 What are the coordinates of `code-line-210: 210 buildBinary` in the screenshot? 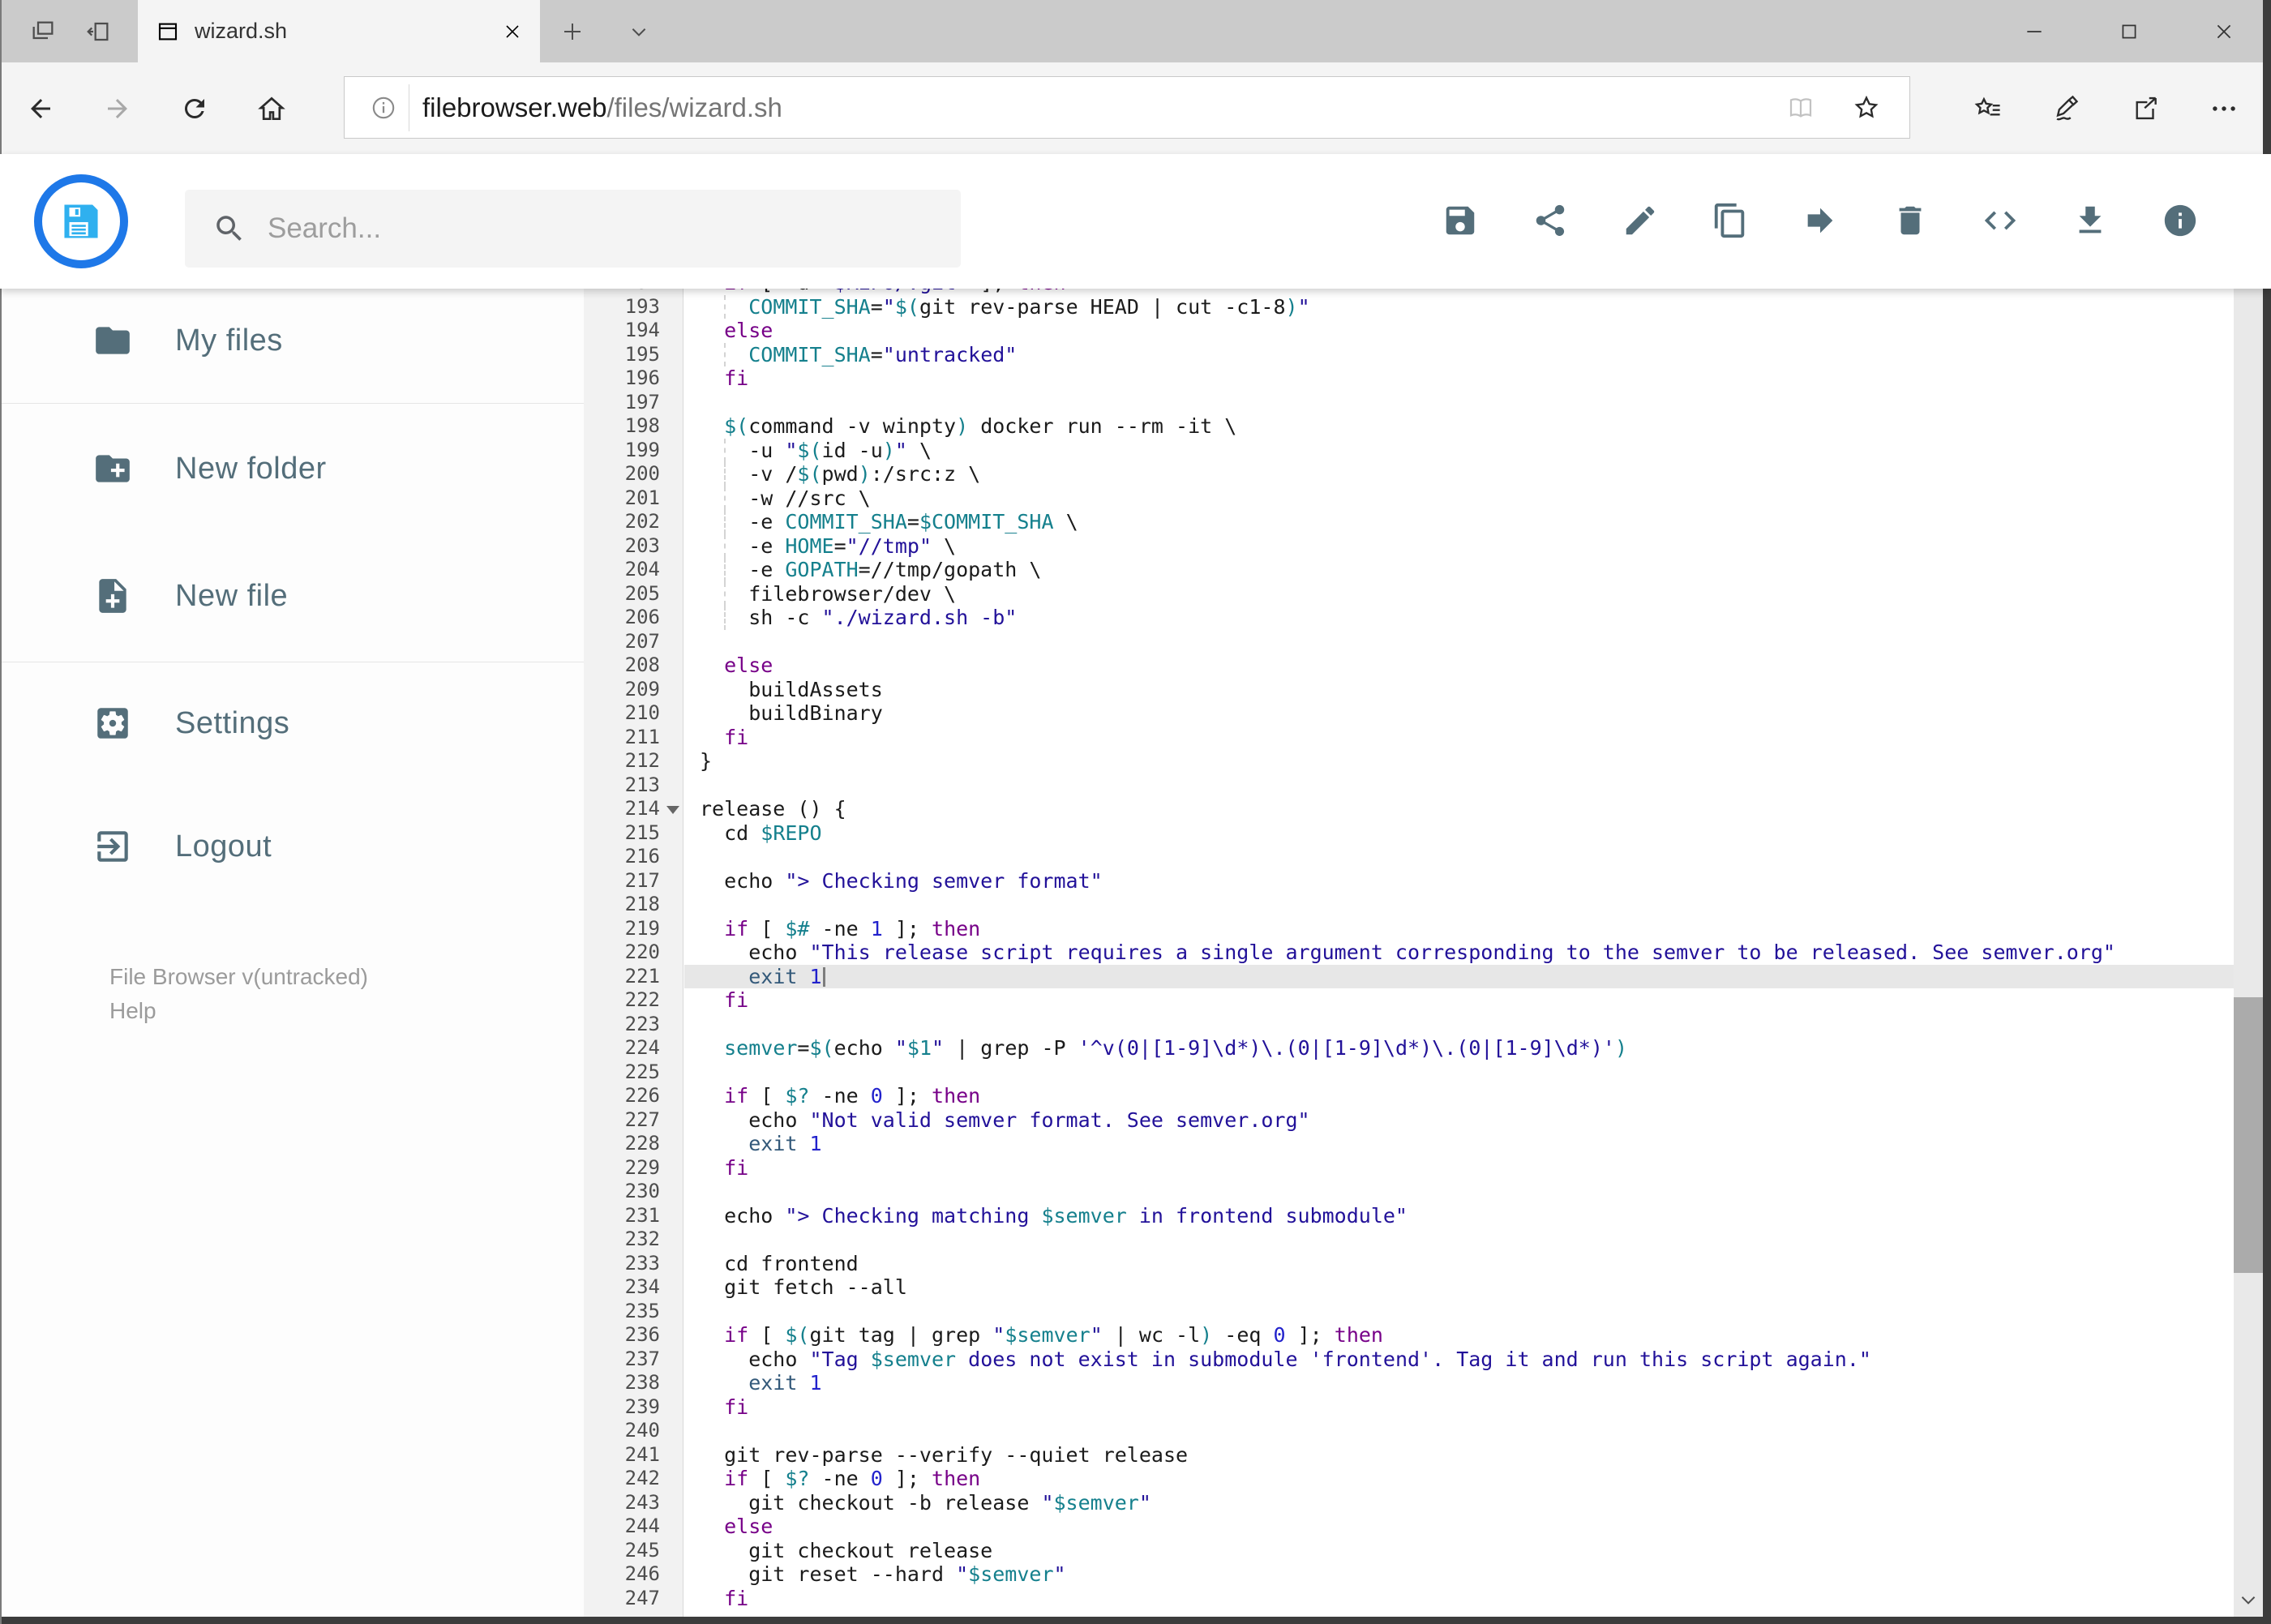 It's located at (1409, 714).